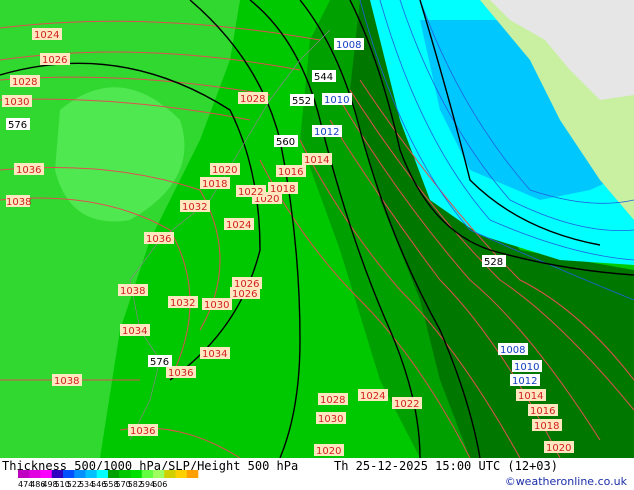 The width and height of the screenshot is (634, 490). What do you see at coordinates (323, 77) in the screenshot?
I see `height-label: 544` at bounding box center [323, 77].